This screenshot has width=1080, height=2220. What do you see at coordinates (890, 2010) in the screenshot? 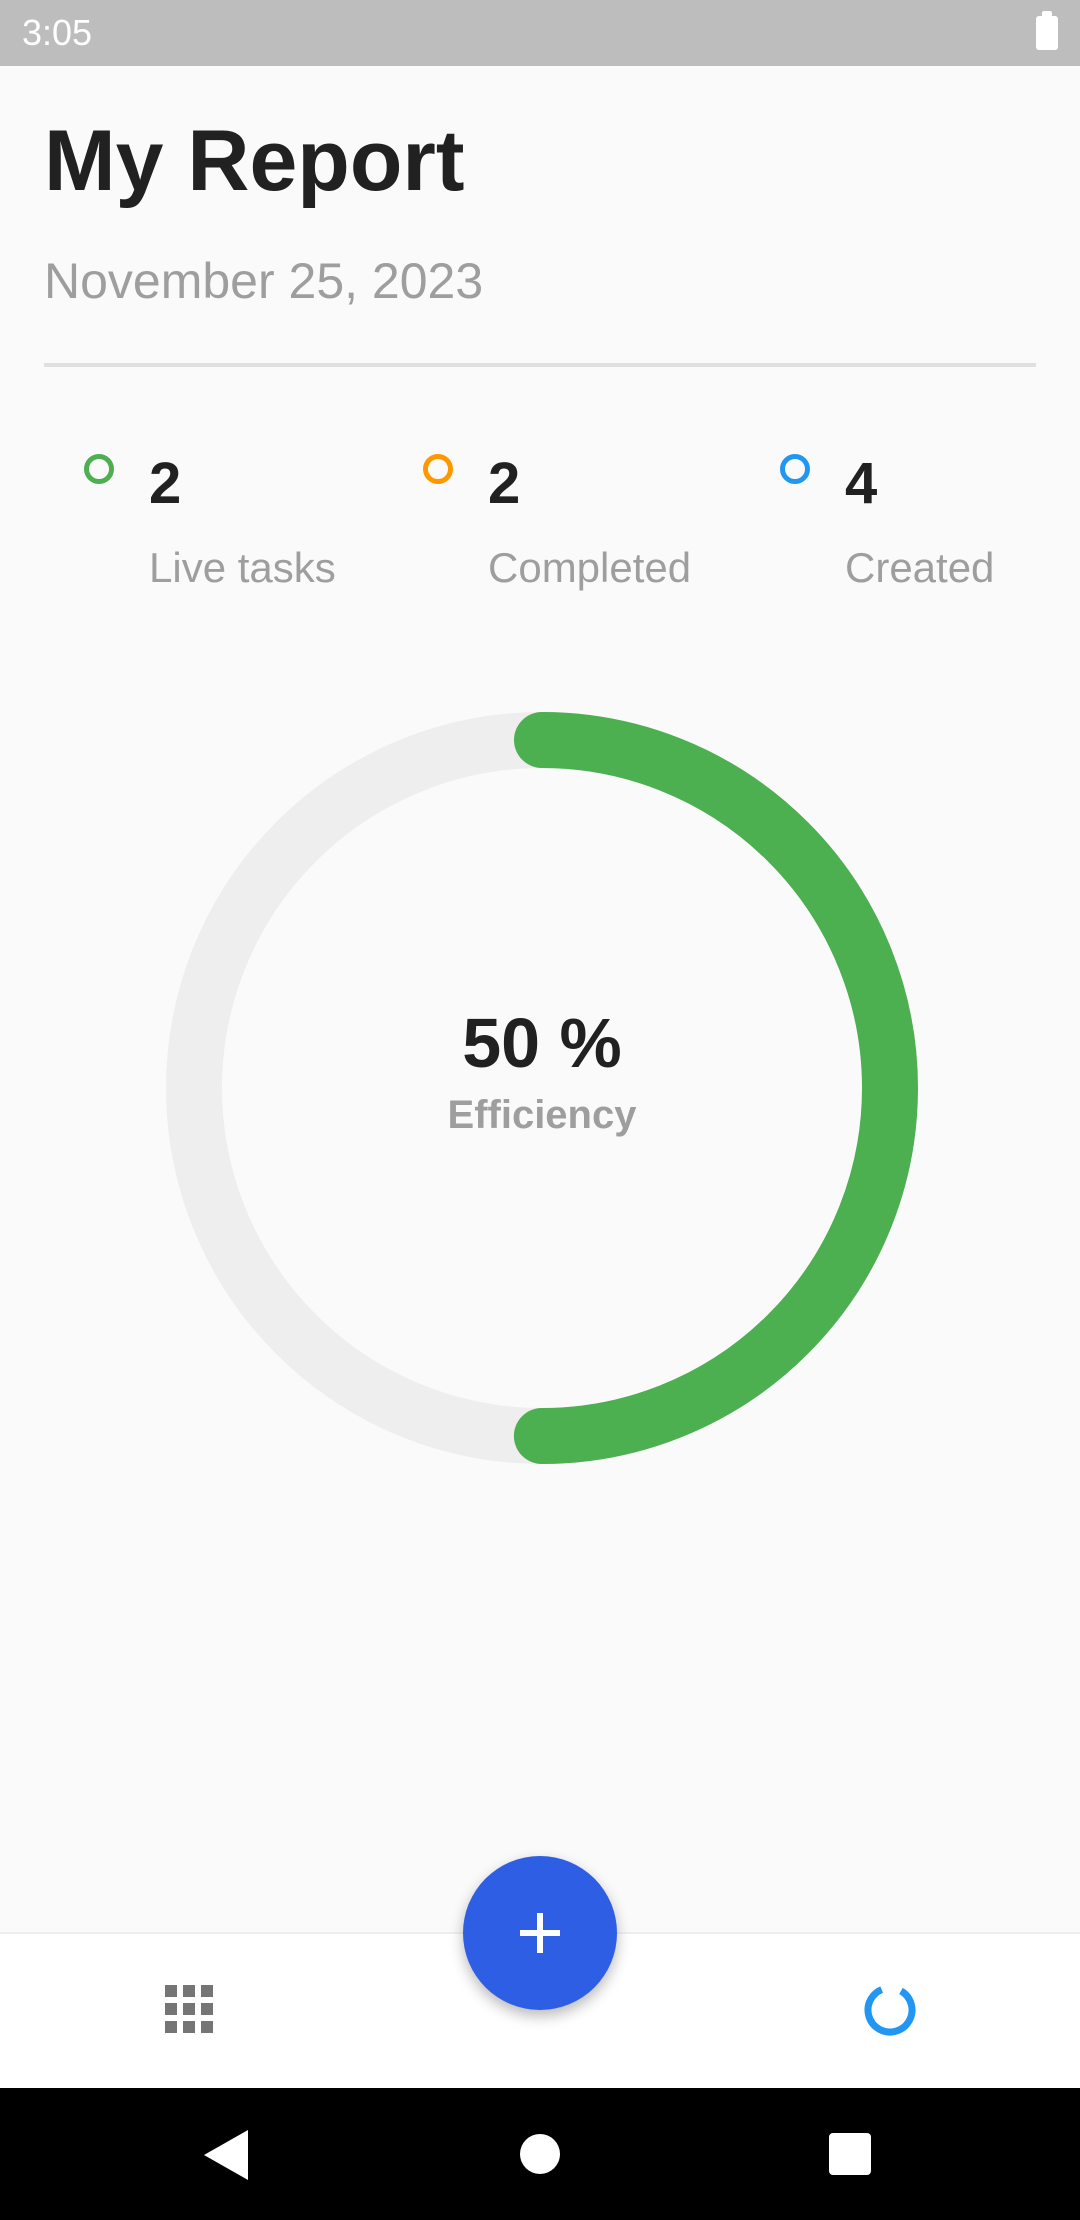
I see `donut-chart-icon` at bounding box center [890, 2010].